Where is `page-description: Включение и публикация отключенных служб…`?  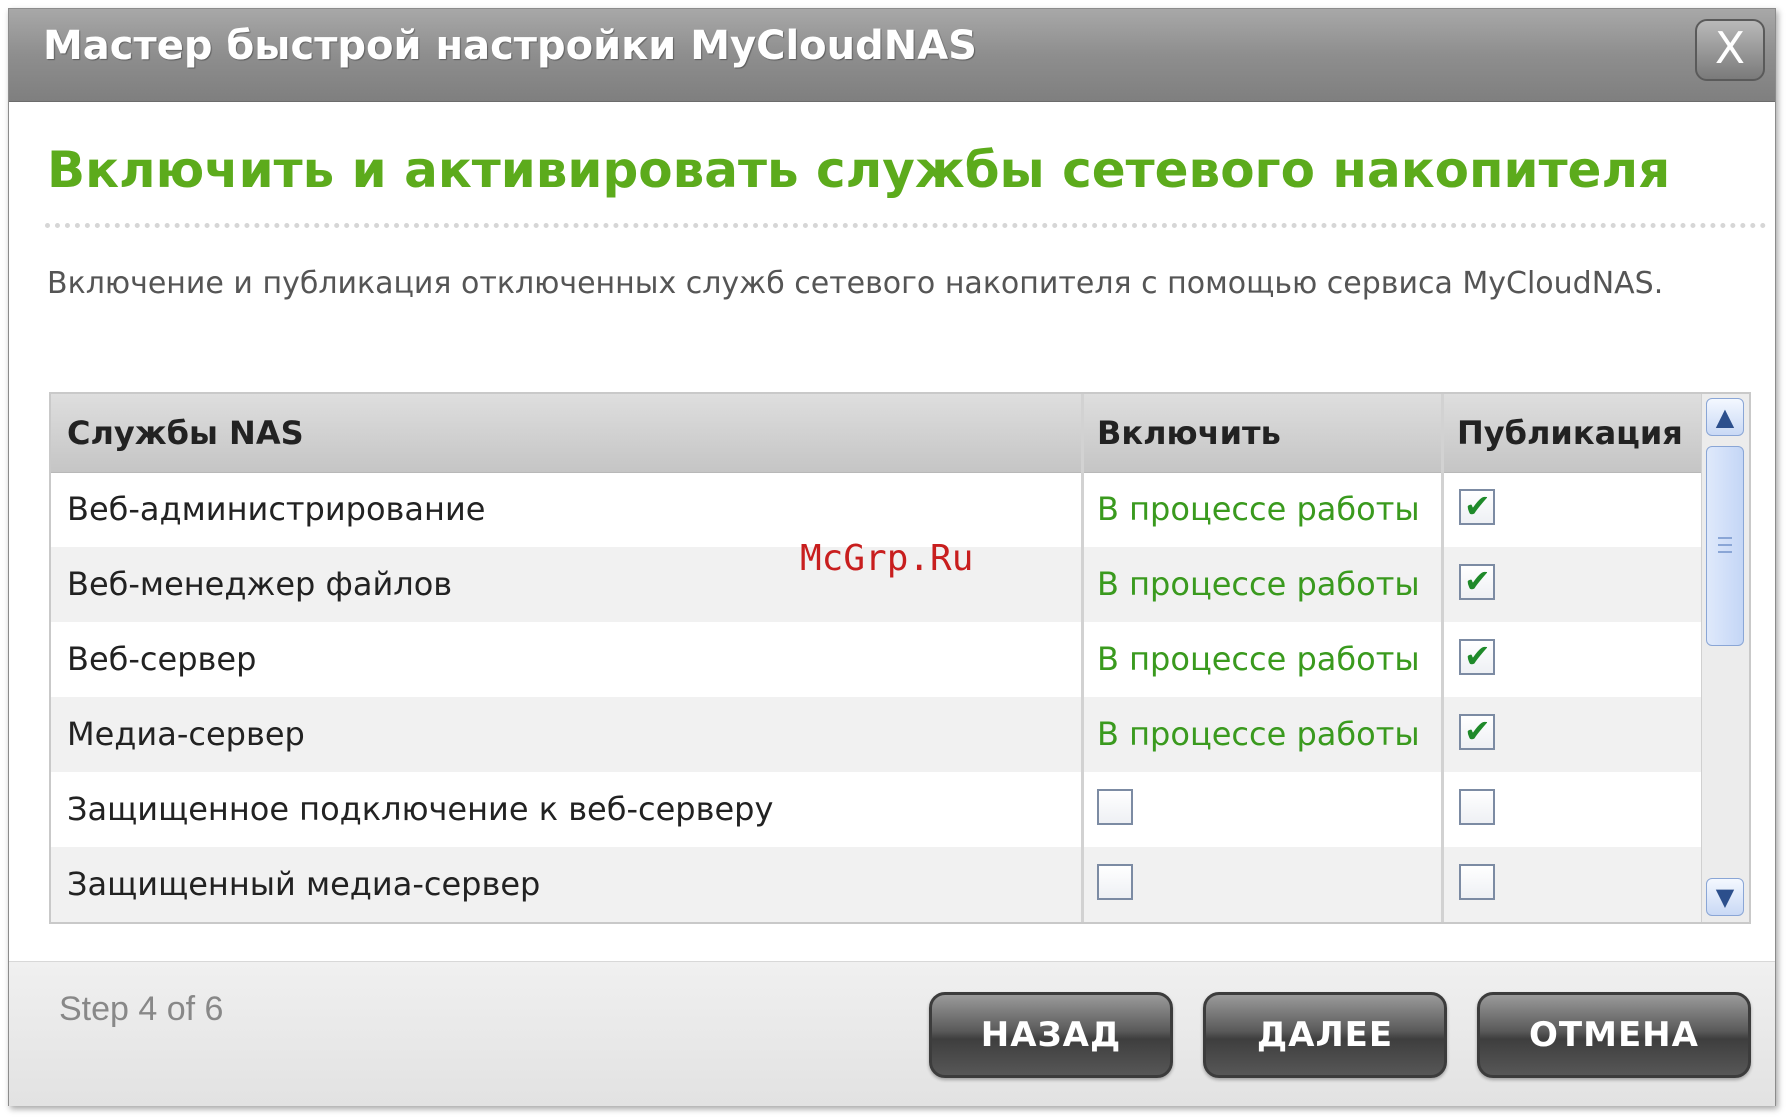 page-description: Включение и публикация отключенных служб… is located at coordinates (855, 283).